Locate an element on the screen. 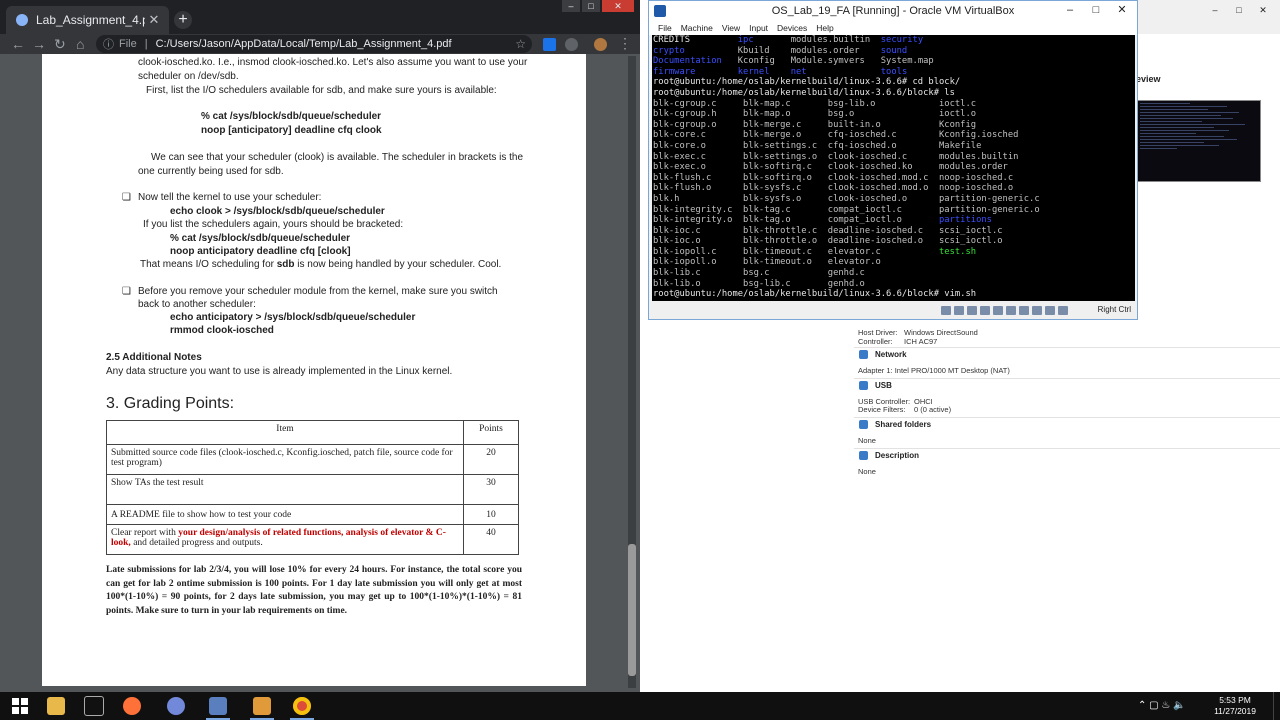 The image size is (1280, 720). pdf-command-output: noop anticipatory deadline cfq [clook] is located at coordinates (260, 251).